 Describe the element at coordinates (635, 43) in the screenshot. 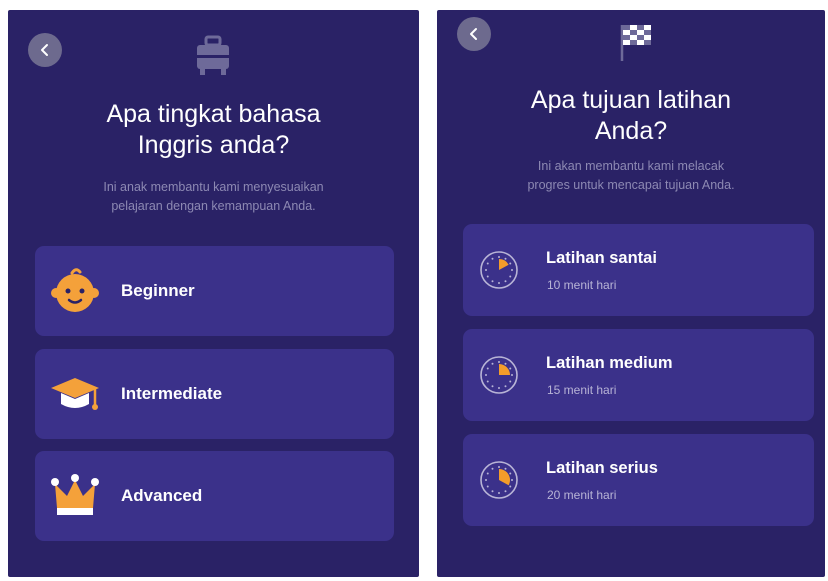

I see `checkered-flag-icon` at that location.